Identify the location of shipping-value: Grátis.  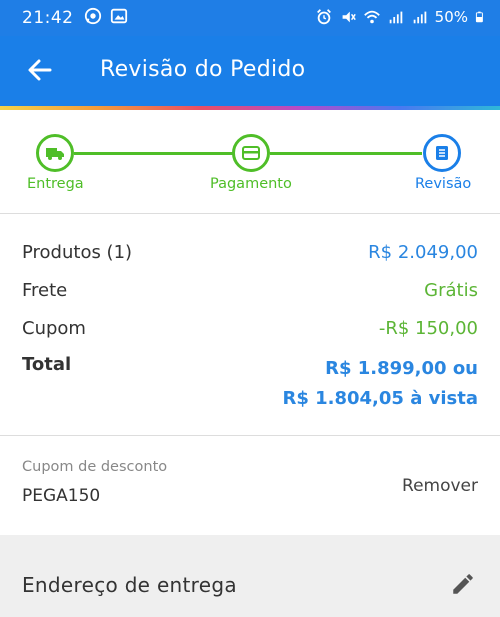
(451, 290).